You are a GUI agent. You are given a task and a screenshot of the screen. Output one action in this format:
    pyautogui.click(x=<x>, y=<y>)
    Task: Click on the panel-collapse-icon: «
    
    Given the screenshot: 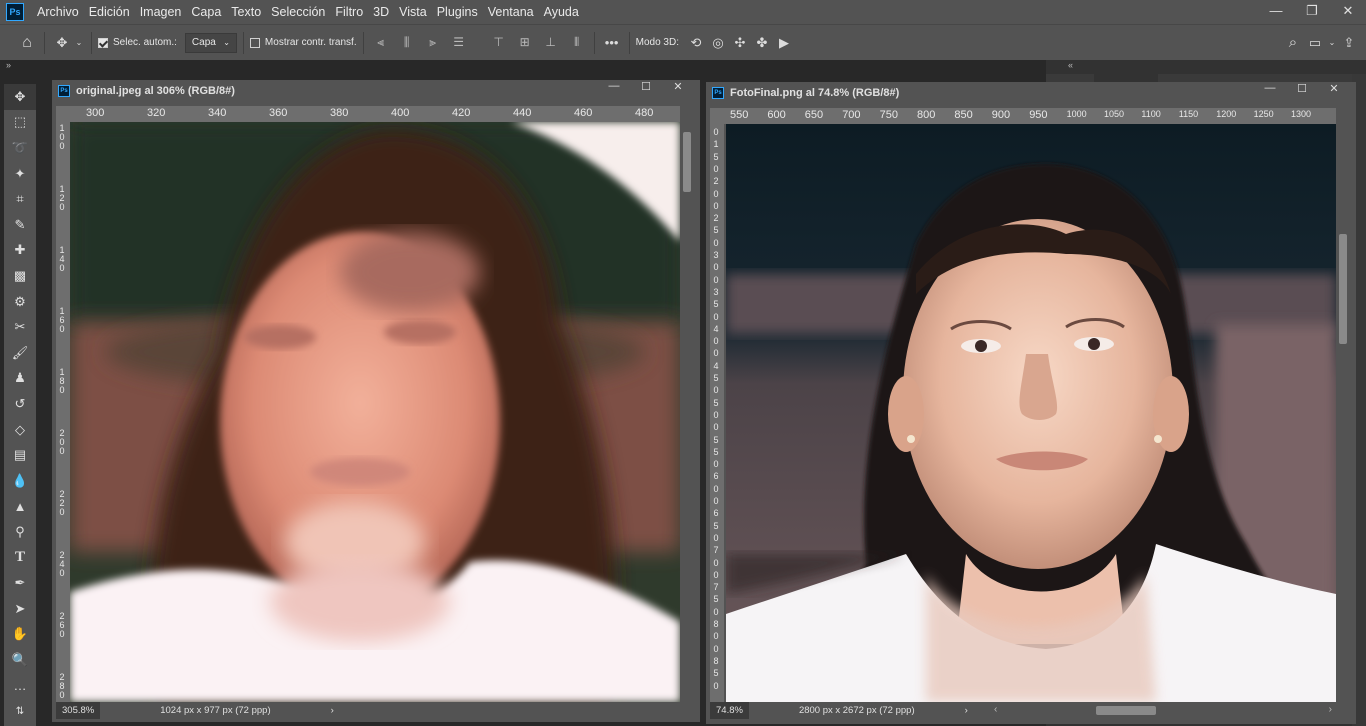 What is the action you would take?
    pyautogui.click(x=1070, y=65)
    